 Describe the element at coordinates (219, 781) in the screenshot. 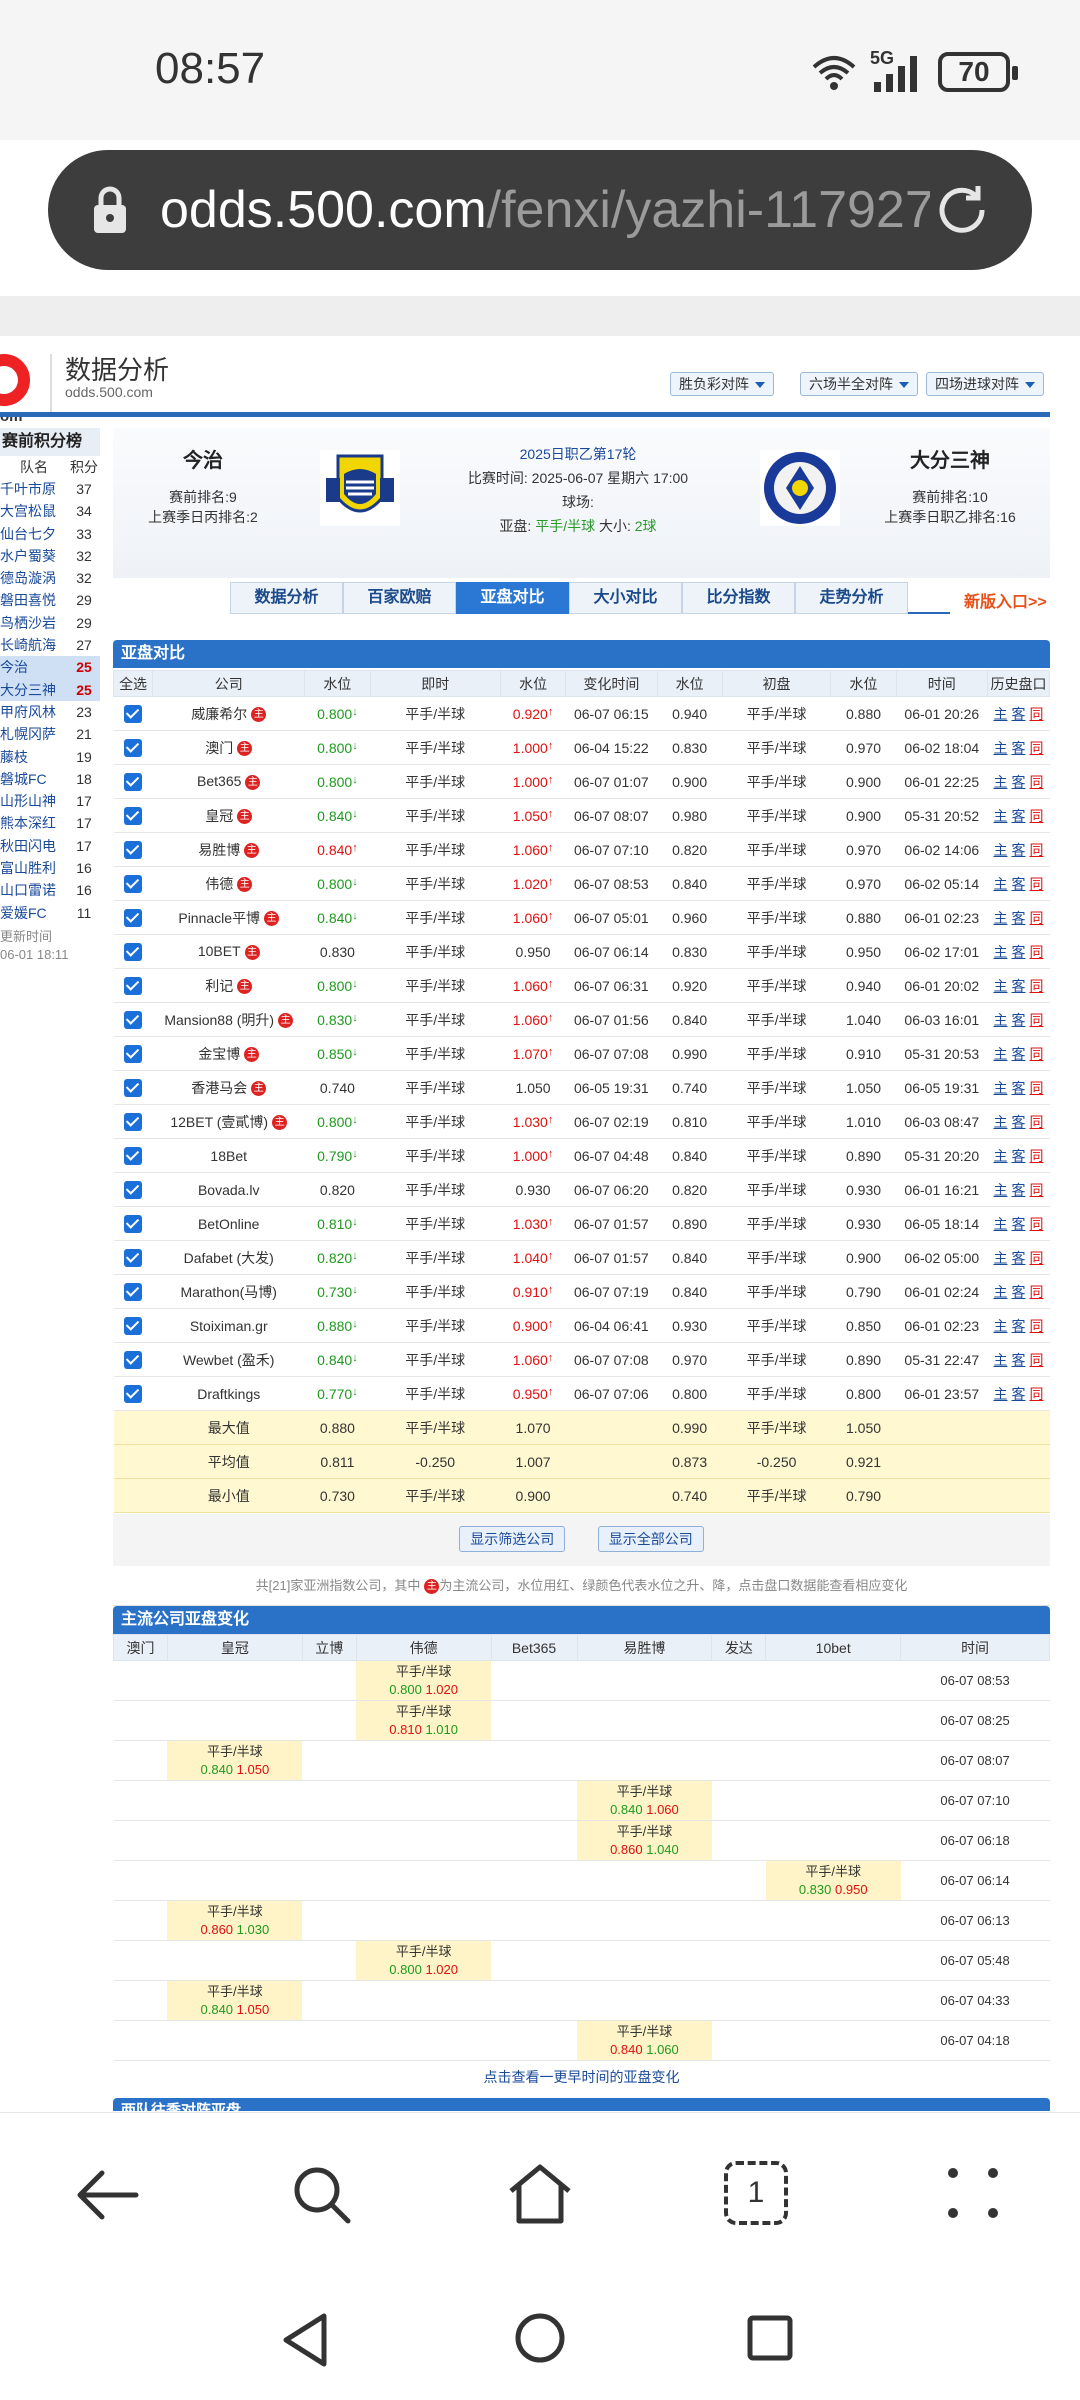

I see `company-name: Bet365` at that location.